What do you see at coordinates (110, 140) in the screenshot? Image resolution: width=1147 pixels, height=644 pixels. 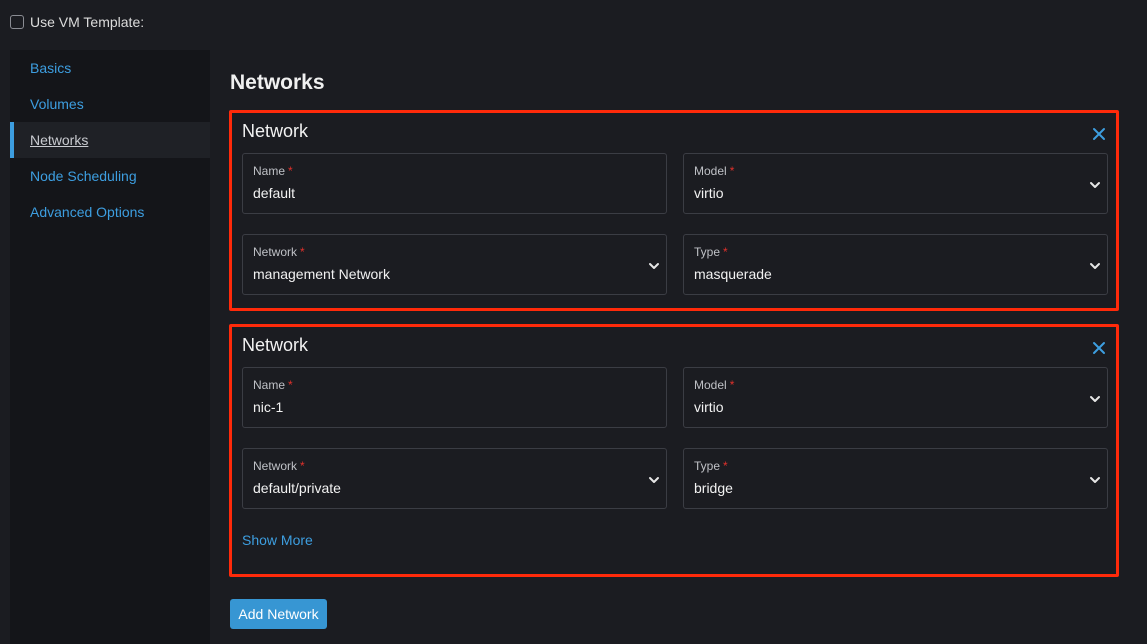 I see `sidebar-item-networks: Networks` at bounding box center [110, 140].